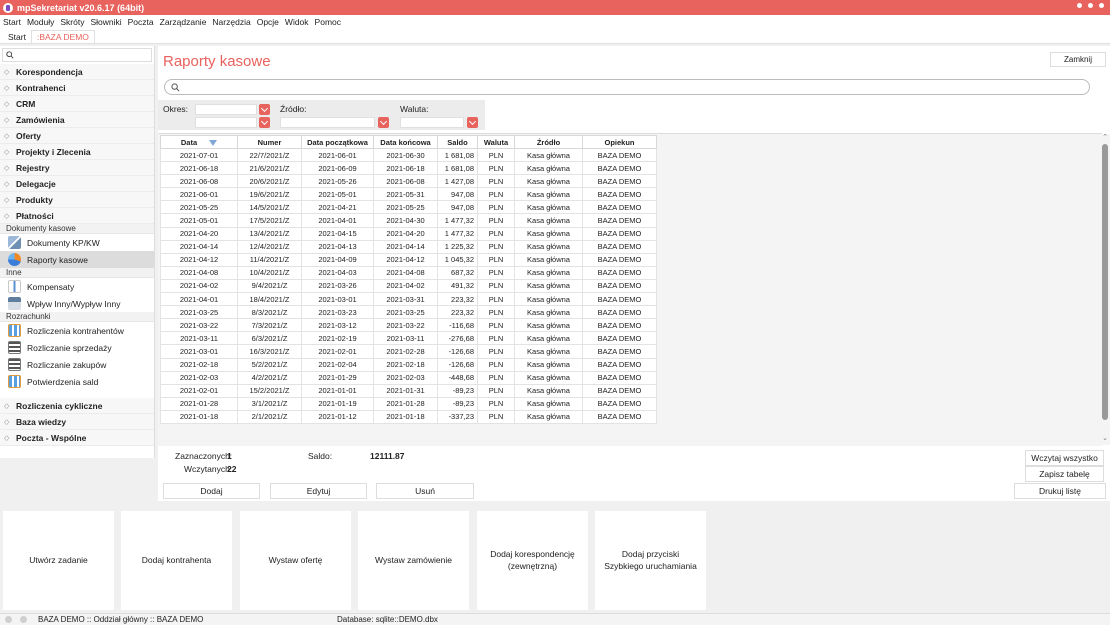 The image size is (1110, 625). What do you see at coordinates (425, 491) in the screenshot?
I see `delete-button: Usuń` at bounding box center [425, 491].